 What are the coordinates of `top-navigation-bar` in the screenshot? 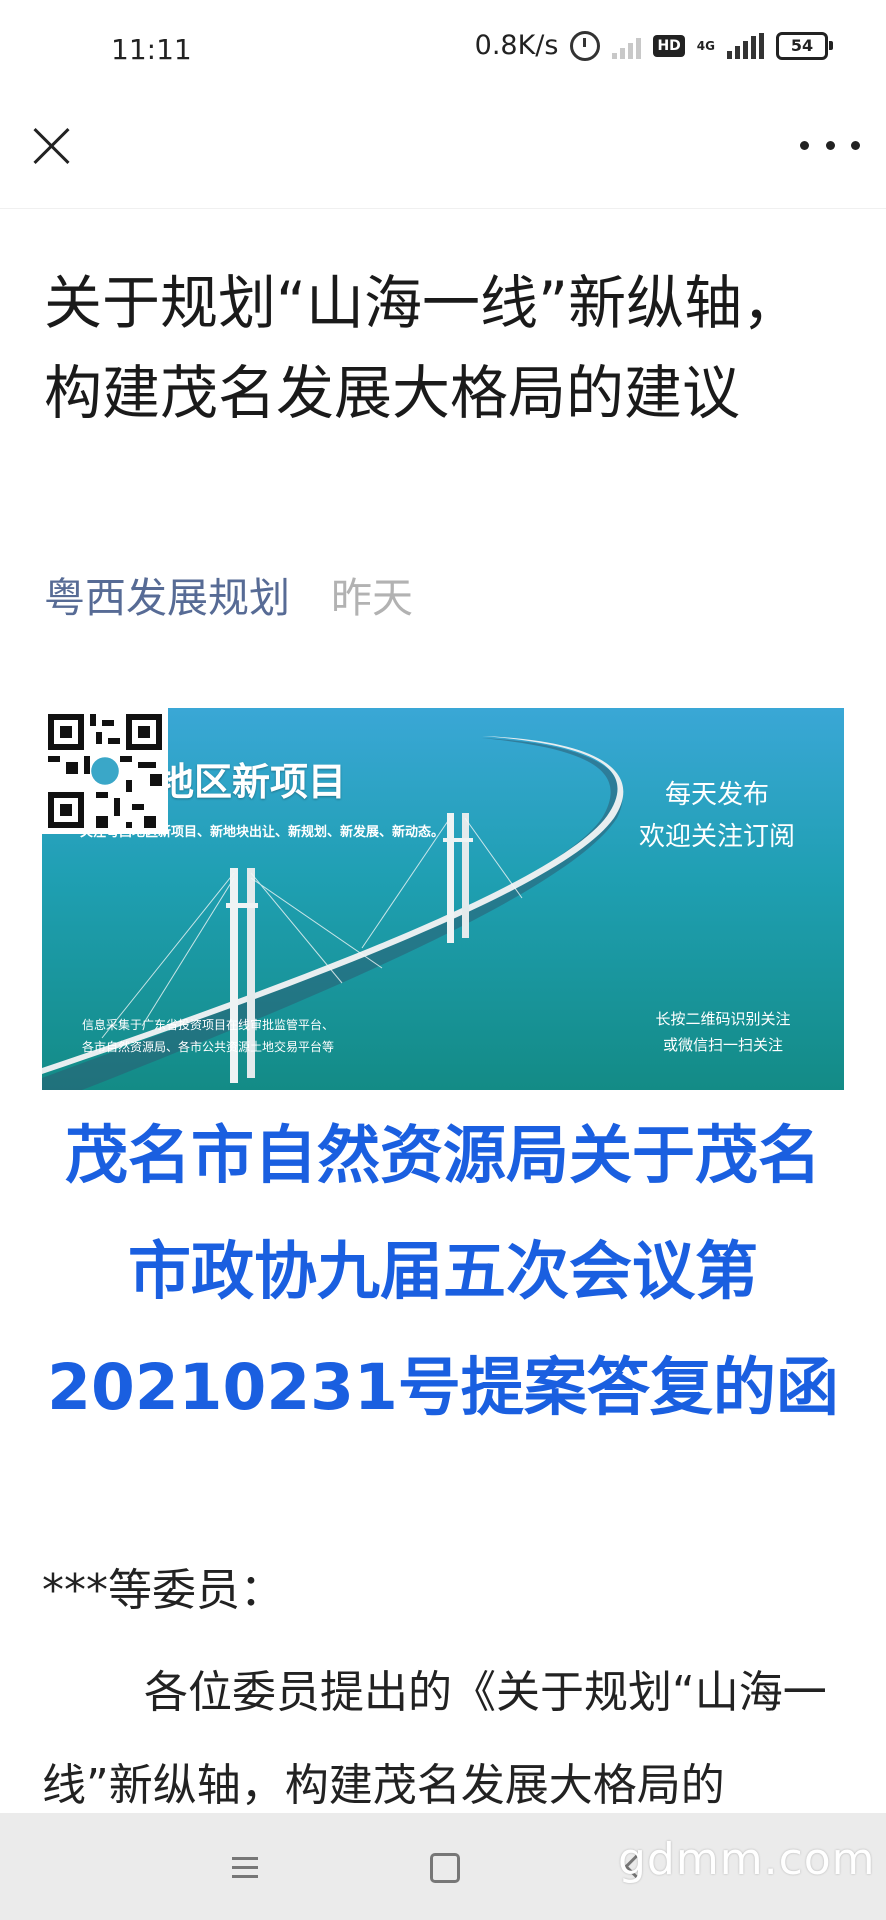 It's located at (443, 154).